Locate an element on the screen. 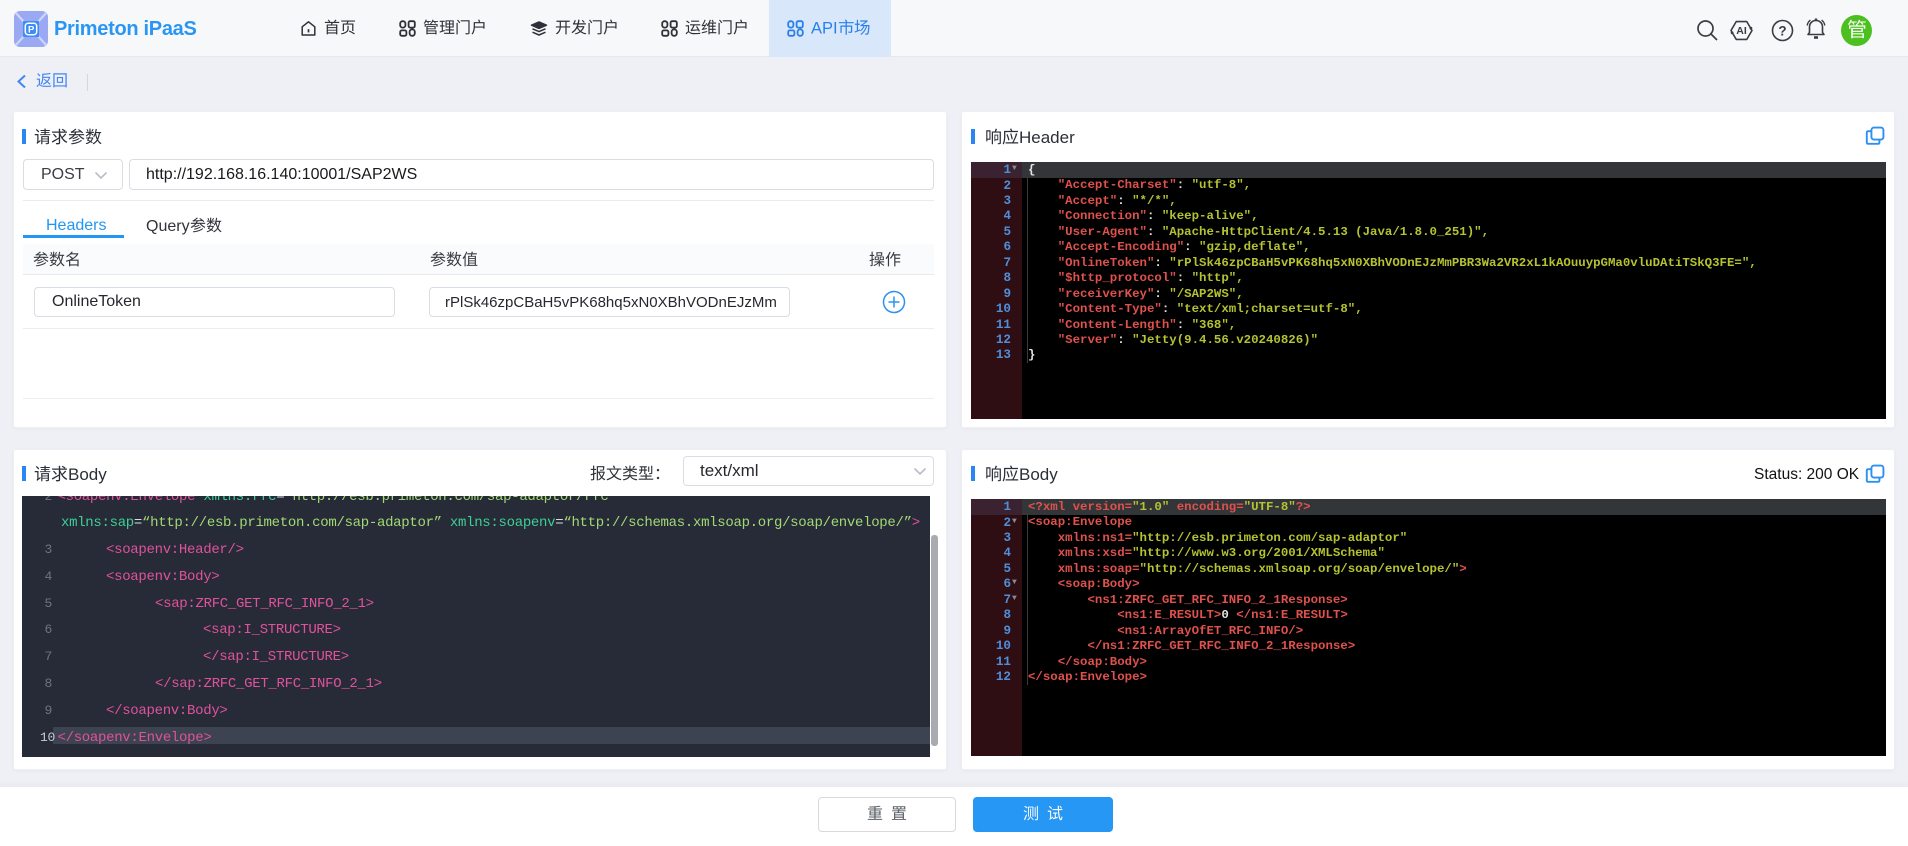 This screenshot has height=846, width=1908. svg-text: AI is located at coordinates (1741, 31).